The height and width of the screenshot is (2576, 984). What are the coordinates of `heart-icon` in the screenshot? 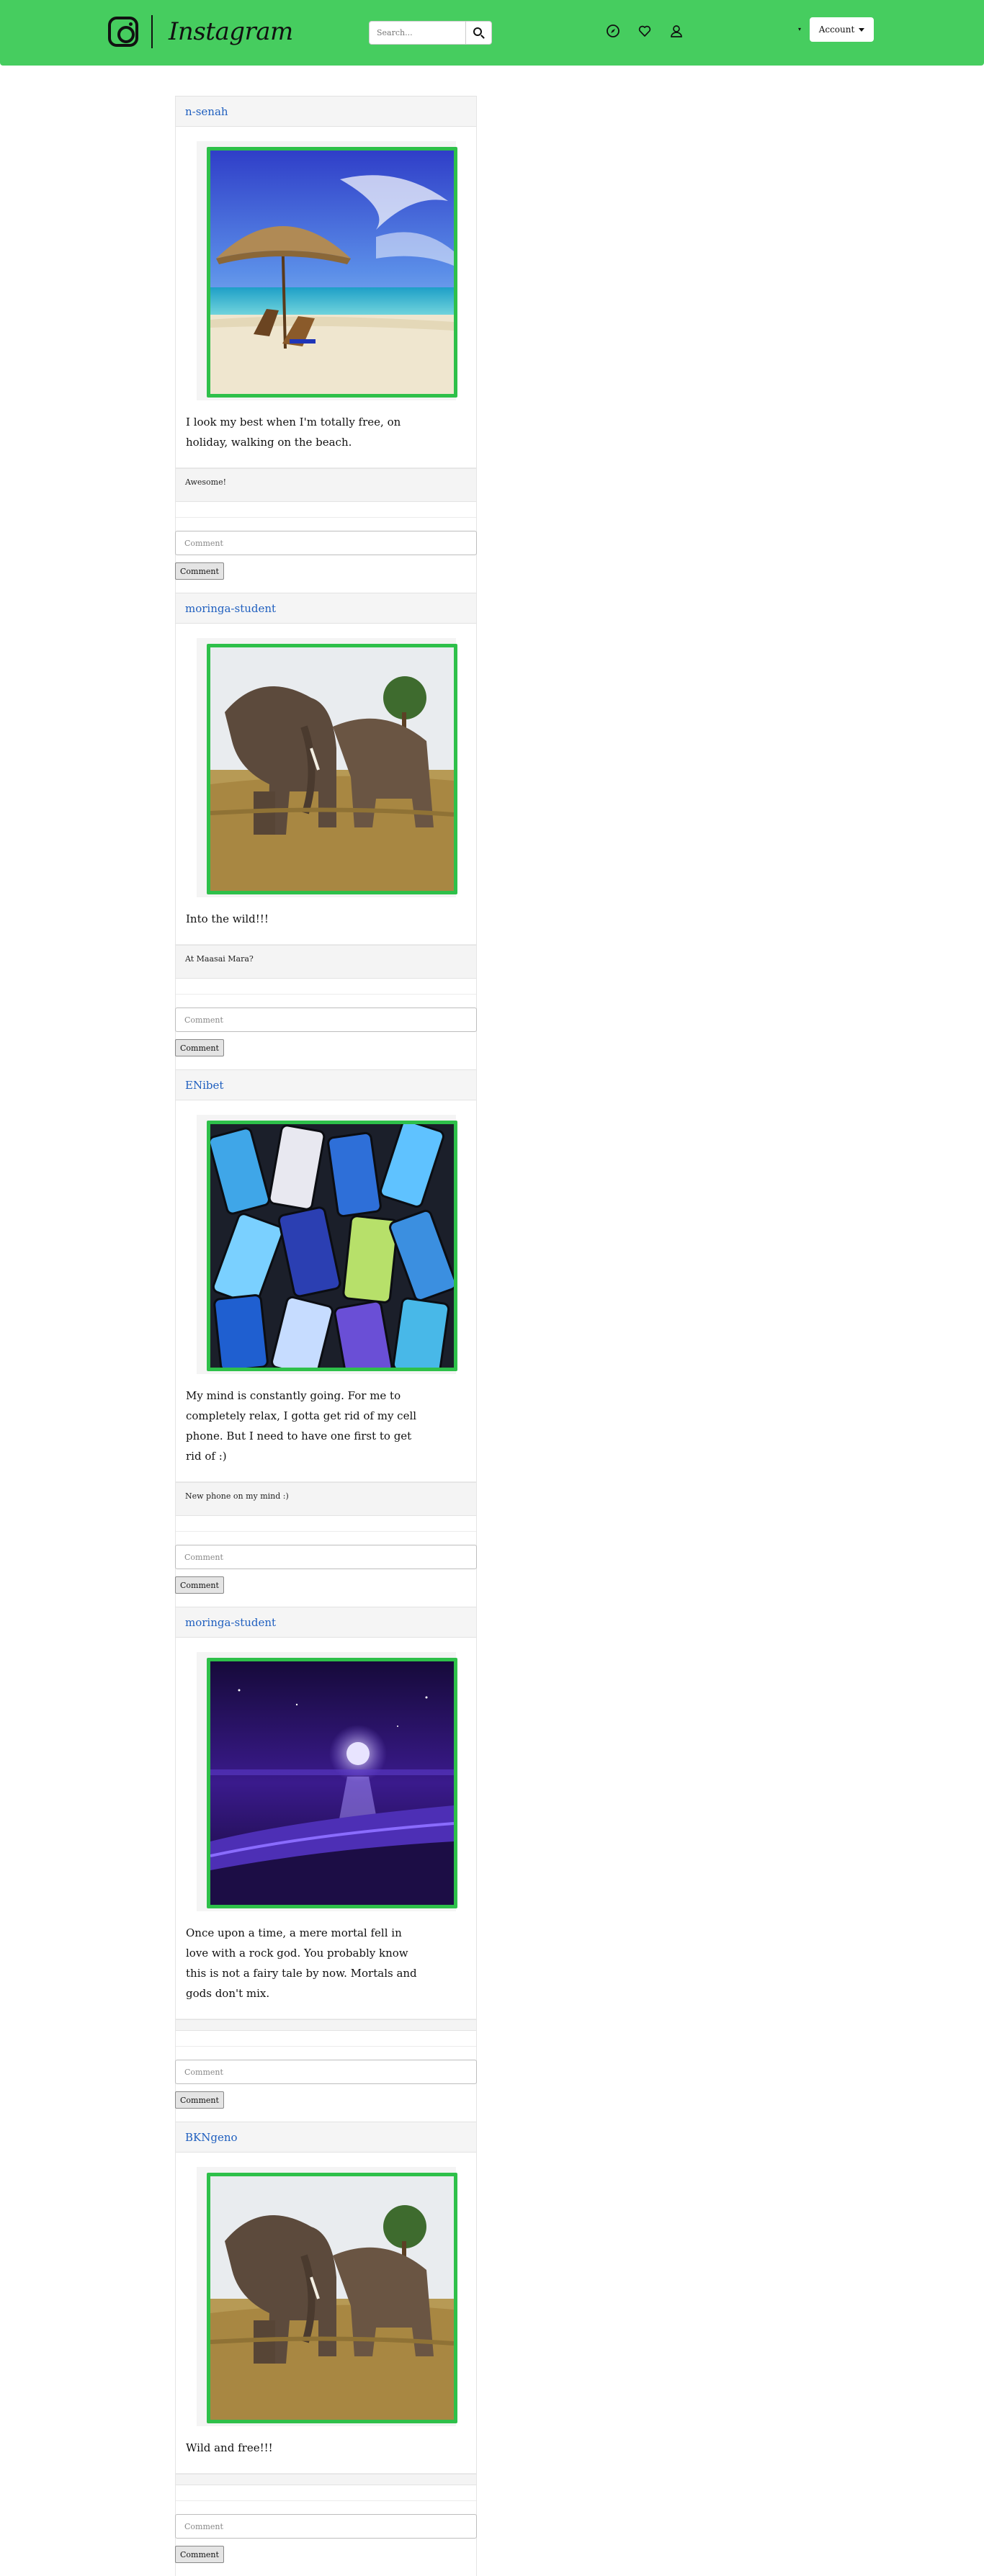 It's located at (645, 31).